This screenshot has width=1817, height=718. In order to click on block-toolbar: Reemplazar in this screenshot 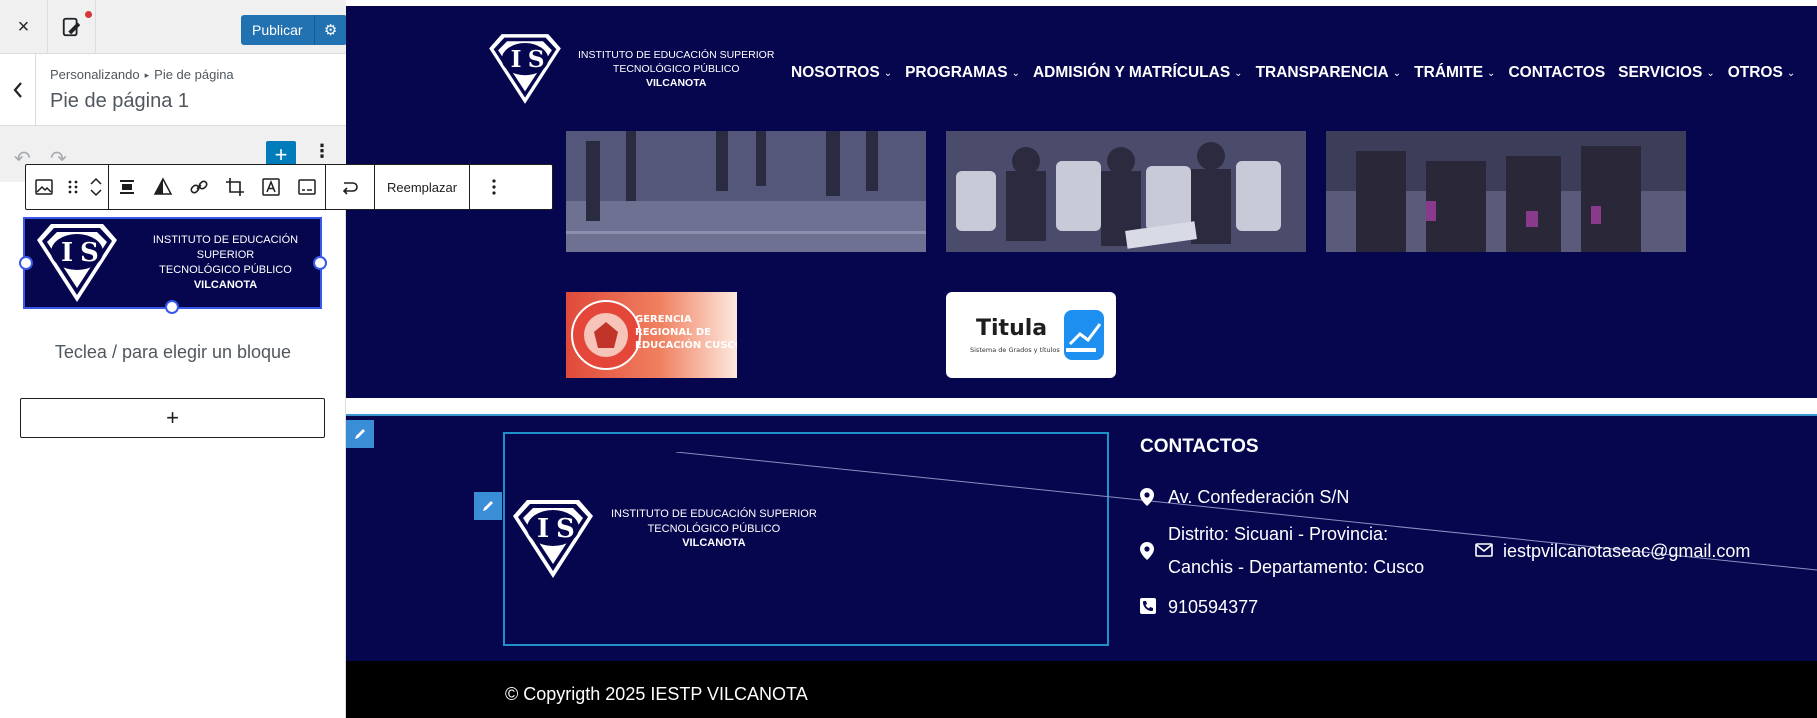, I will do `click(289, 187)`.